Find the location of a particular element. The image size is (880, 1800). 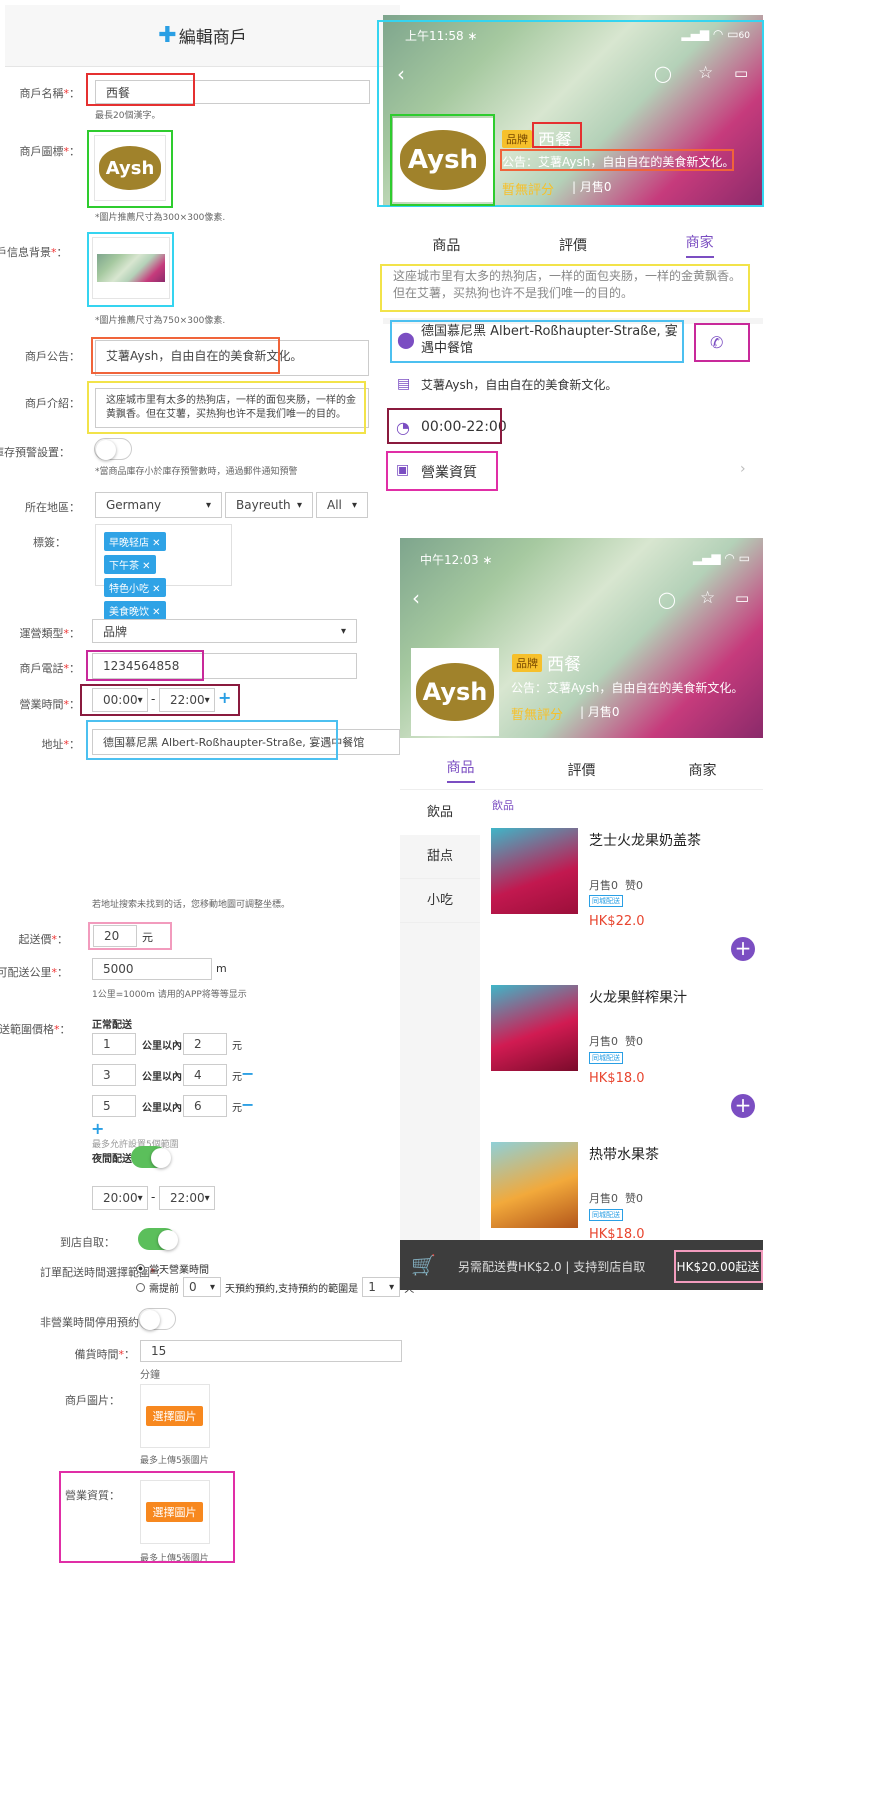

product-name: 火龙果鲜榨果汁 is located at coordinates (638, 998).